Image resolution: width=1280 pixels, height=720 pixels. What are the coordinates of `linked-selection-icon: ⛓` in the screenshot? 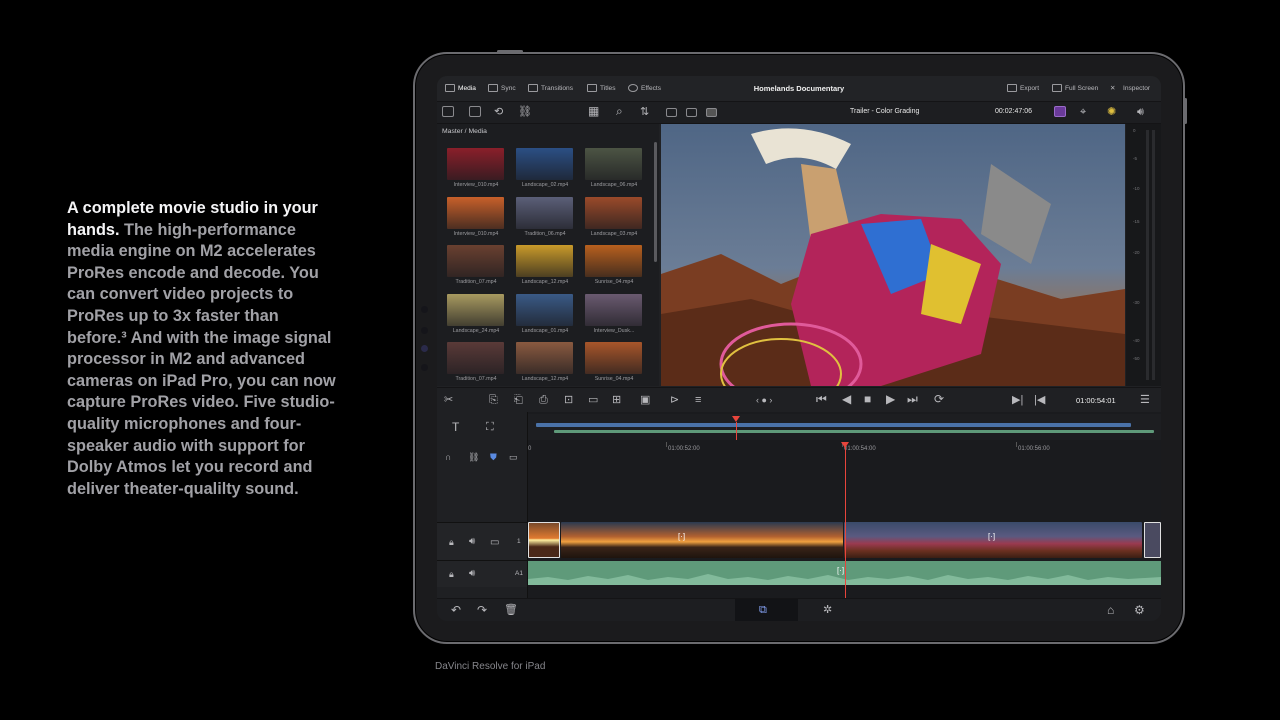 It's located at (473, 457).